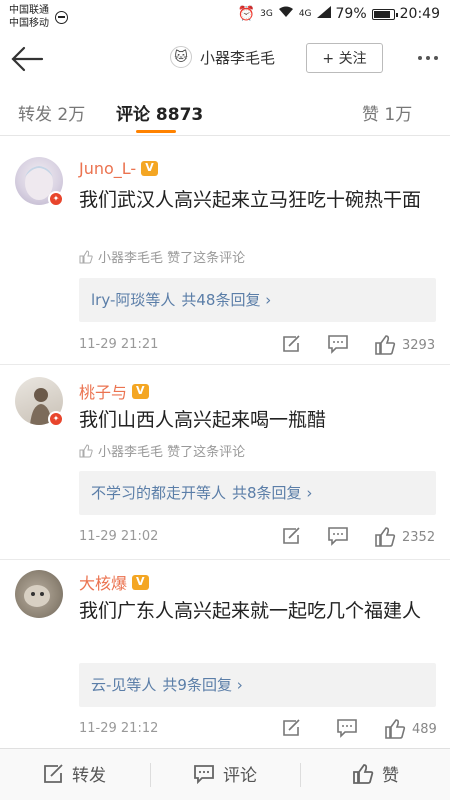  What do you see at coordinates (204, 774) in the screenshot?
I see `comment-icon` at bounding box center [204, 774].